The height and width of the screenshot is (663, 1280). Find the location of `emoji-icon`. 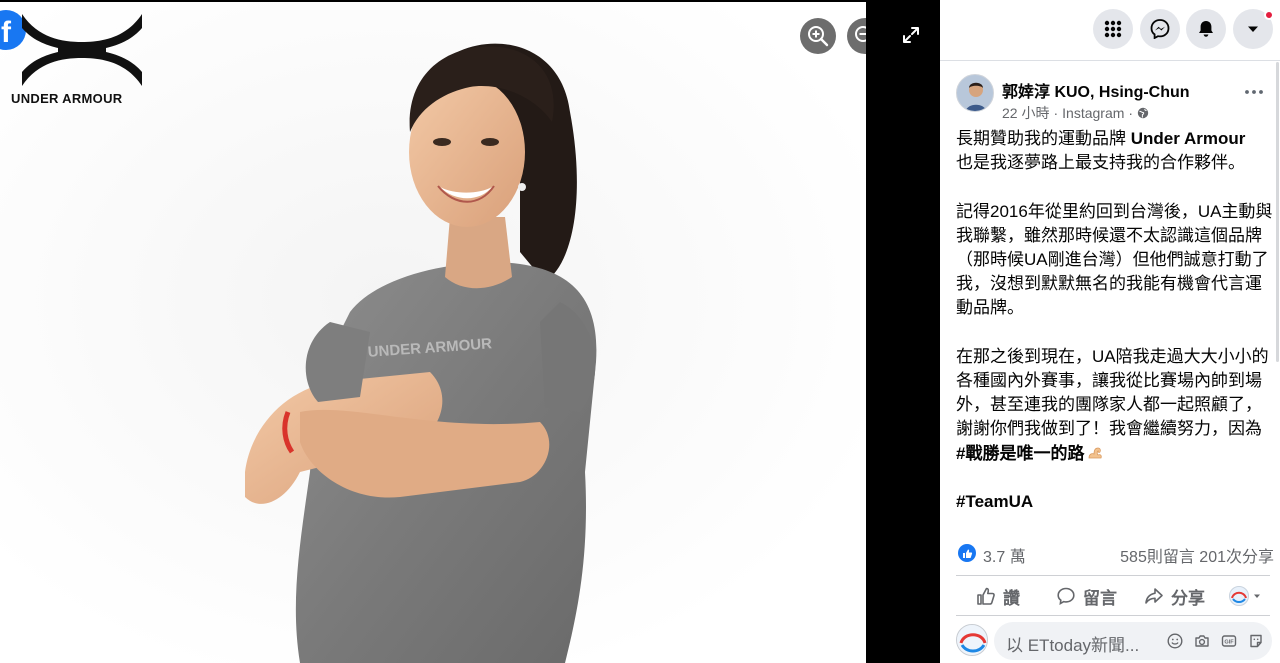

emoji-icon is located at coordinates (1174, 640).